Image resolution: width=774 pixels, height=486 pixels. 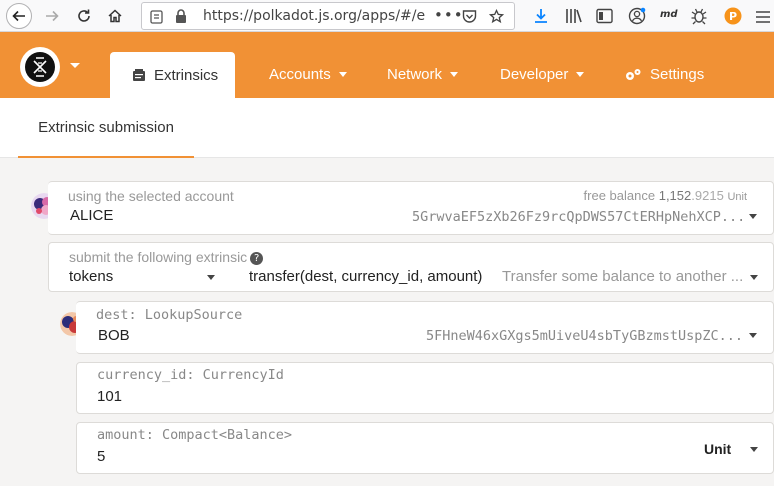 I want to click on module-chevron-down-icon, so click(x=211, y=277).